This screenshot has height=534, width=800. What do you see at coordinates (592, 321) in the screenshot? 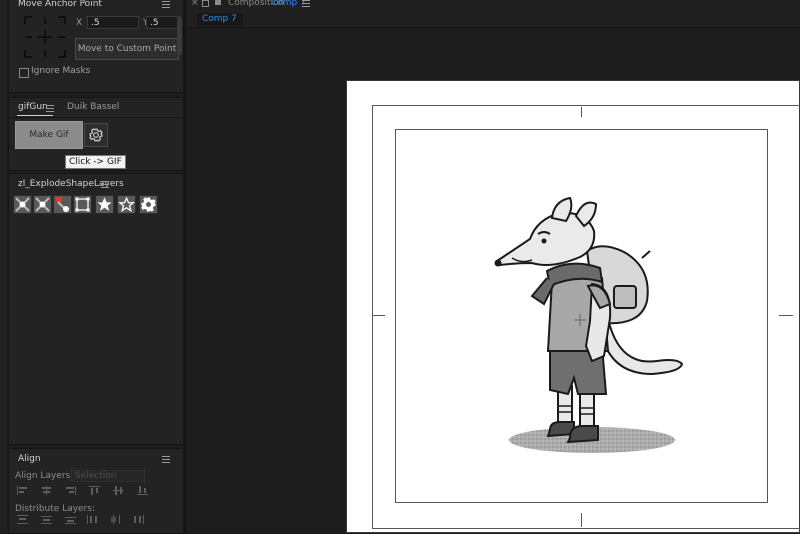
I see `character-illustration` at bounding box center [592, 321].